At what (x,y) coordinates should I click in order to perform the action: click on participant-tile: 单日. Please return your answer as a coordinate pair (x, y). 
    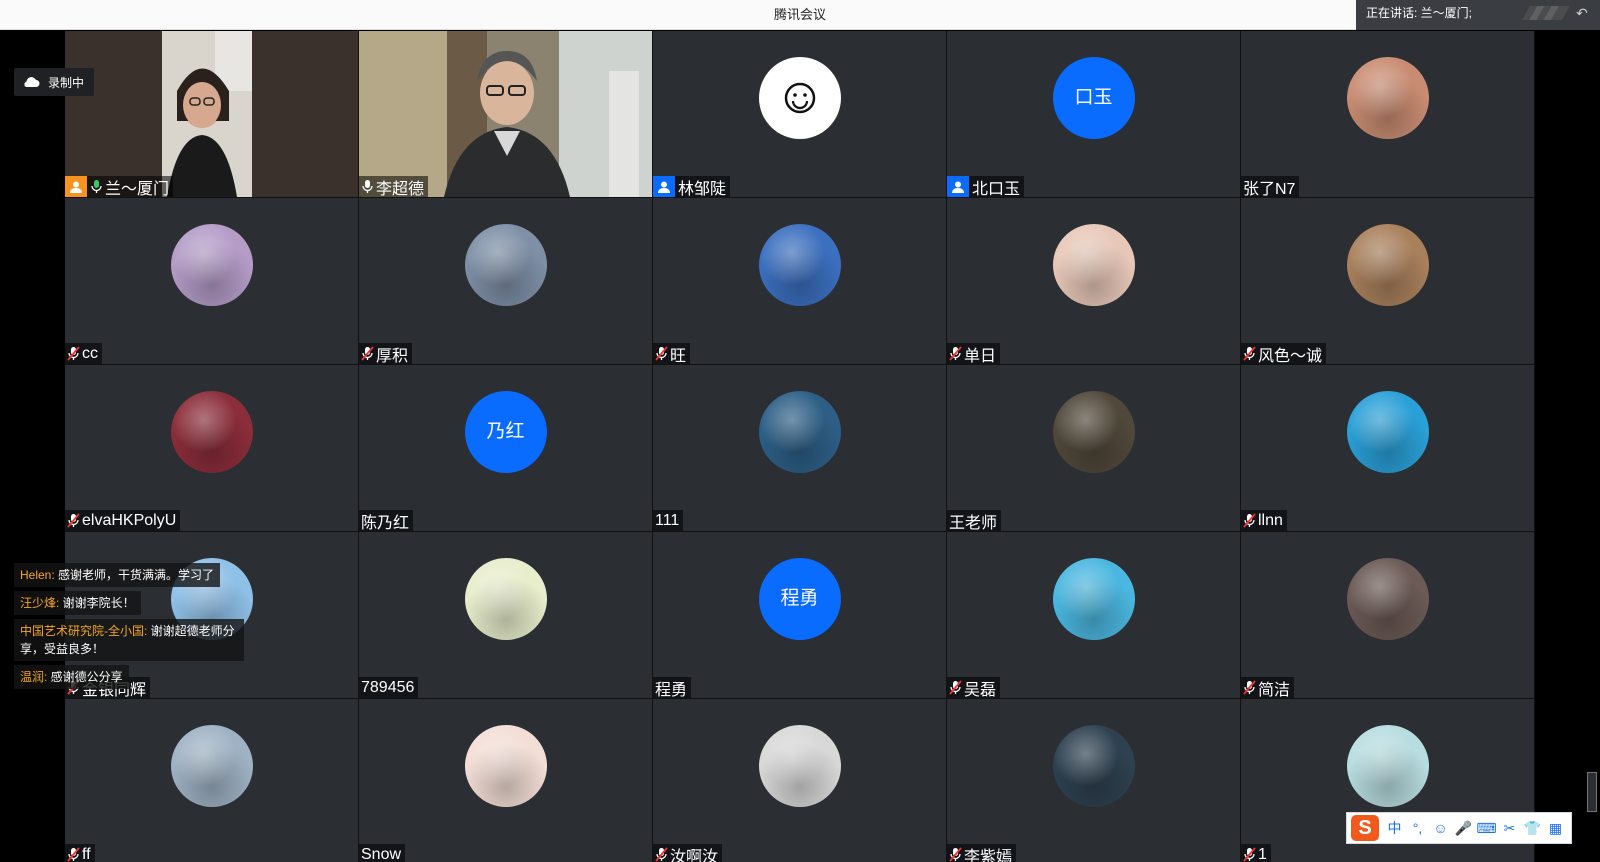
    Looking at the image, I should click on (1093, 281).